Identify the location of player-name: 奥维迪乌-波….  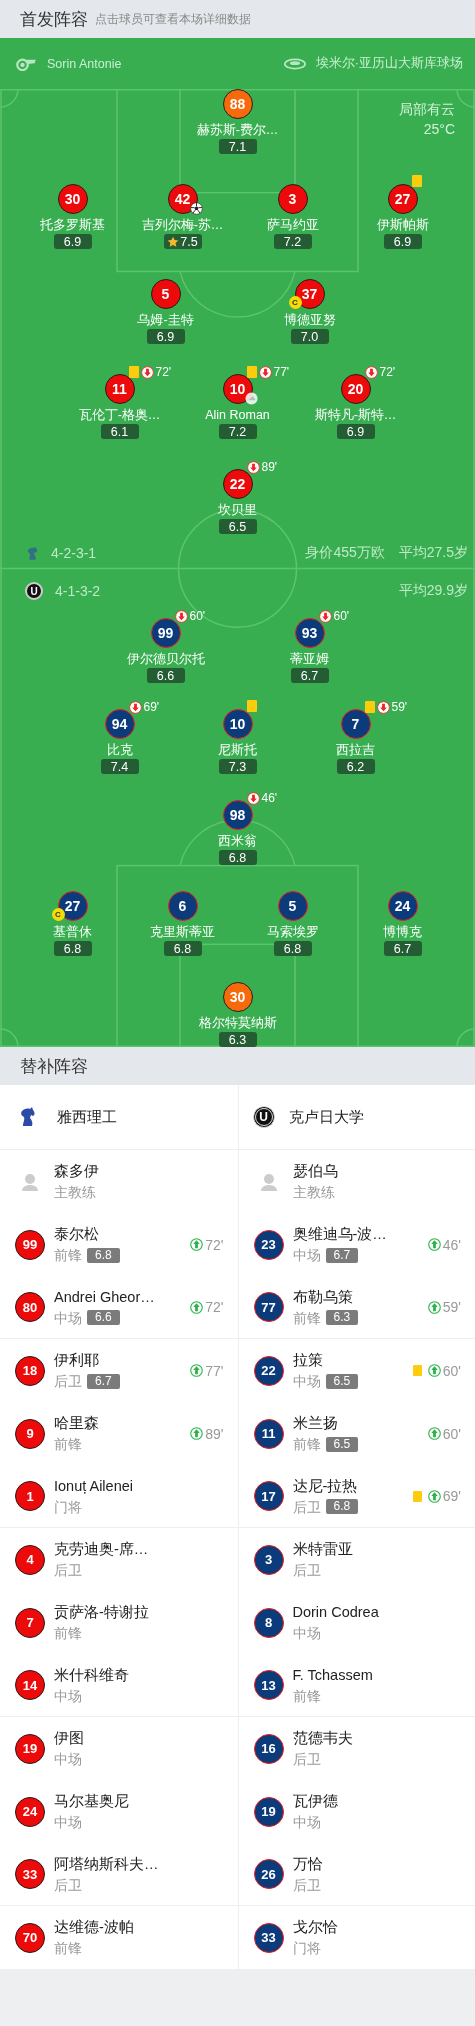
(354, 1234).